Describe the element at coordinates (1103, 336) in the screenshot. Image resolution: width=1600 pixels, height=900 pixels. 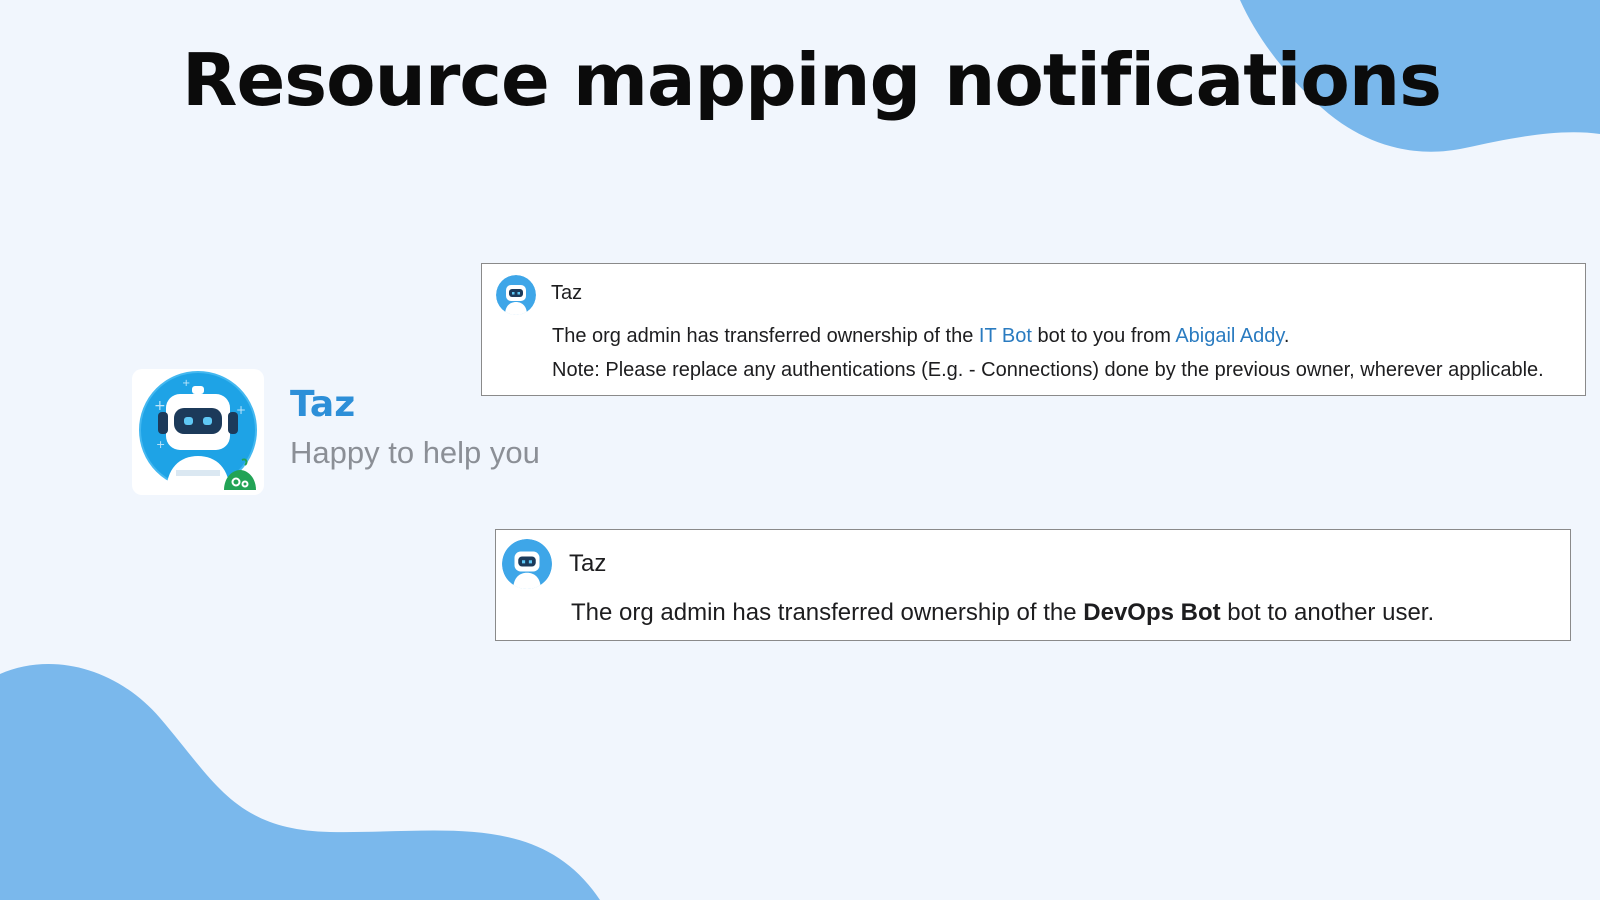
I see `message-text: bot to you from` at that location.